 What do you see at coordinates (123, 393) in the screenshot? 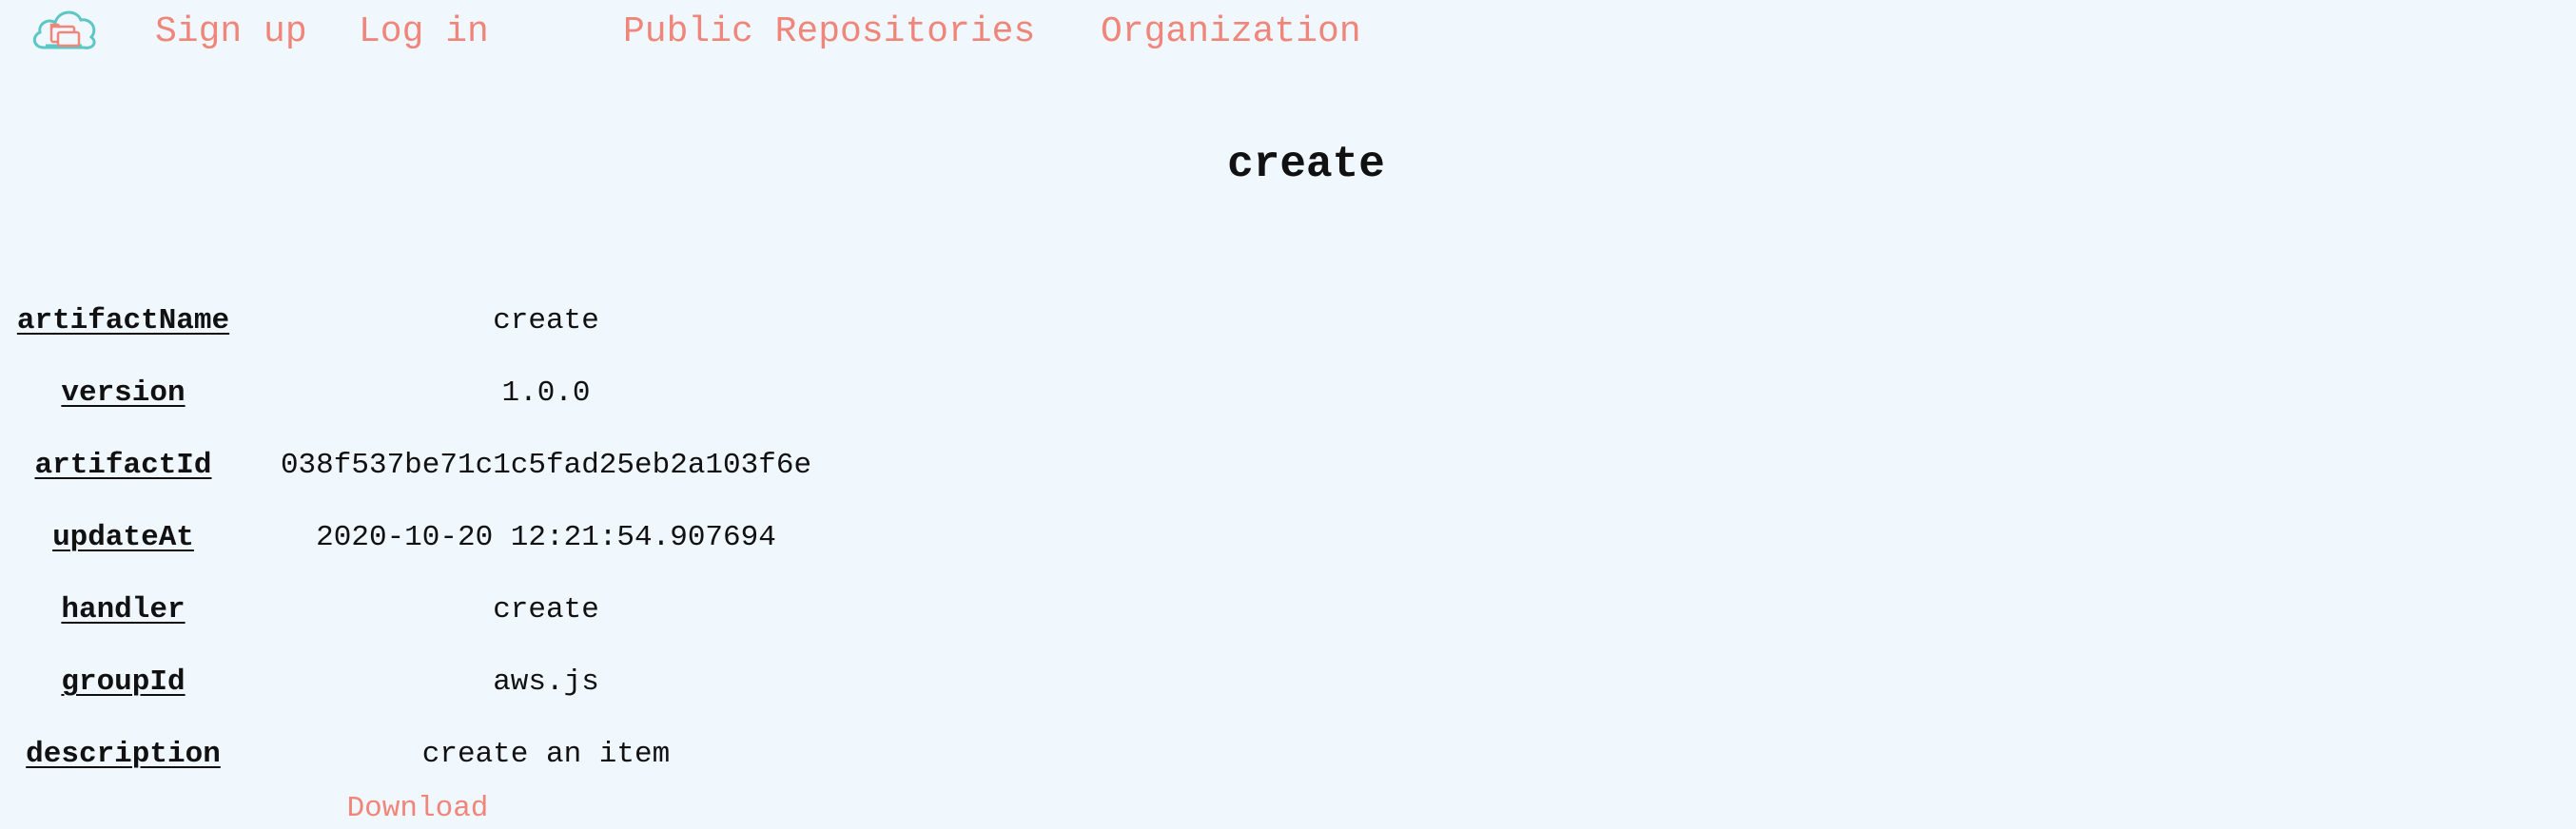
I see `version-label: version` at bounding box center [123, 393].